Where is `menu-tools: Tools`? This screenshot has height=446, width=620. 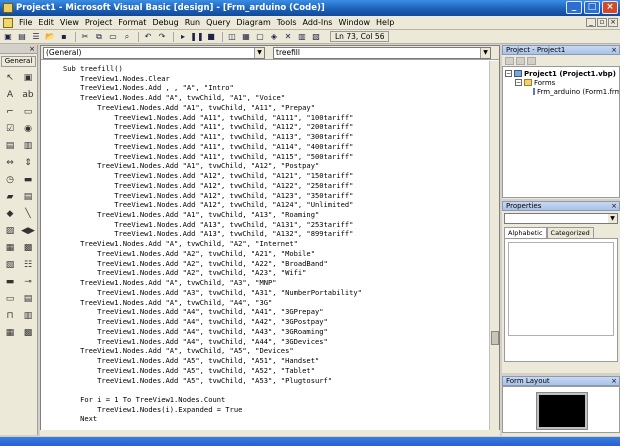
menu-tools: Tools is located at coordinates (287, 22).